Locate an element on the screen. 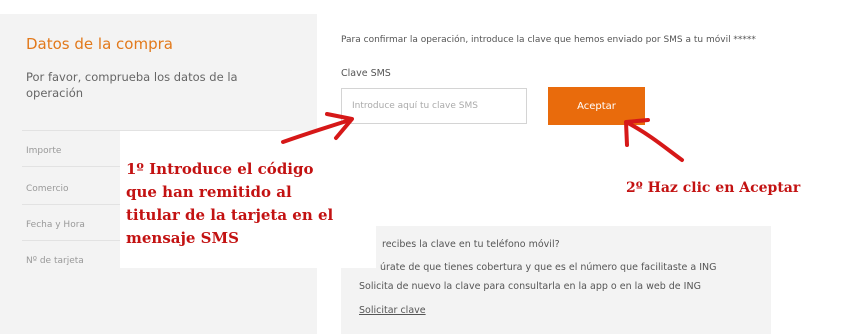  arrow-to-input-icon is located at coordinates (317, 128).